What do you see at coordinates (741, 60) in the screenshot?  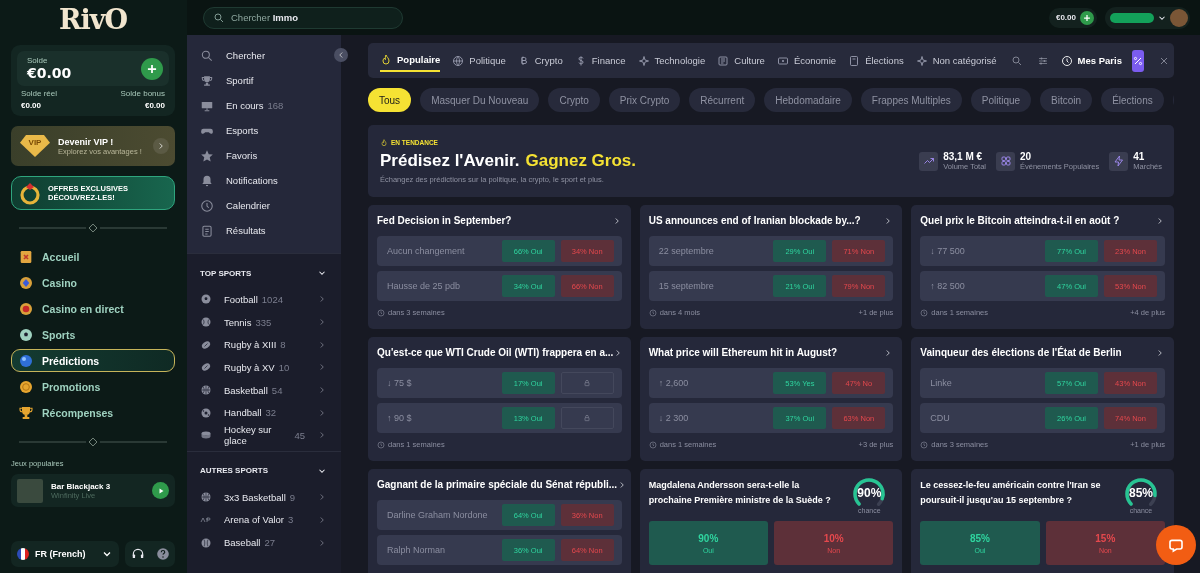 I see `category-tab: Culture` at bounding box center [741, 60].